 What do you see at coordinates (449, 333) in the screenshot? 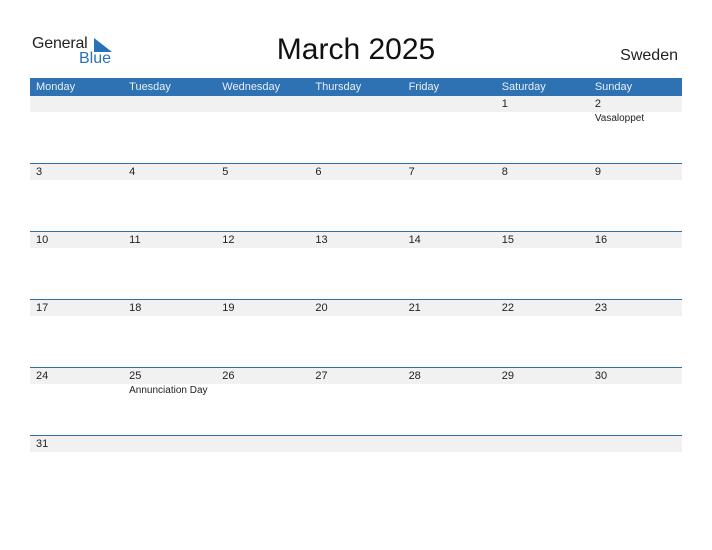
I see `day-cell: 21` at bounding box center [449, 333].